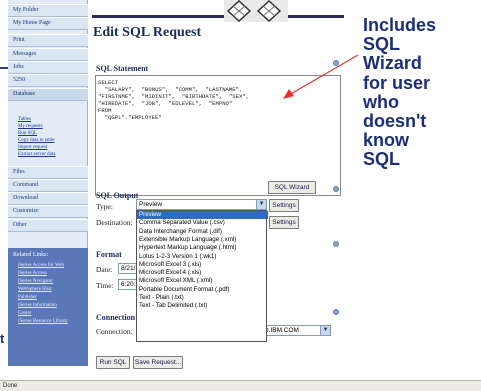  Describe the element at coordinates (48, 10) in the screenshot. I see `sidebar-item: My Folder` at that location.